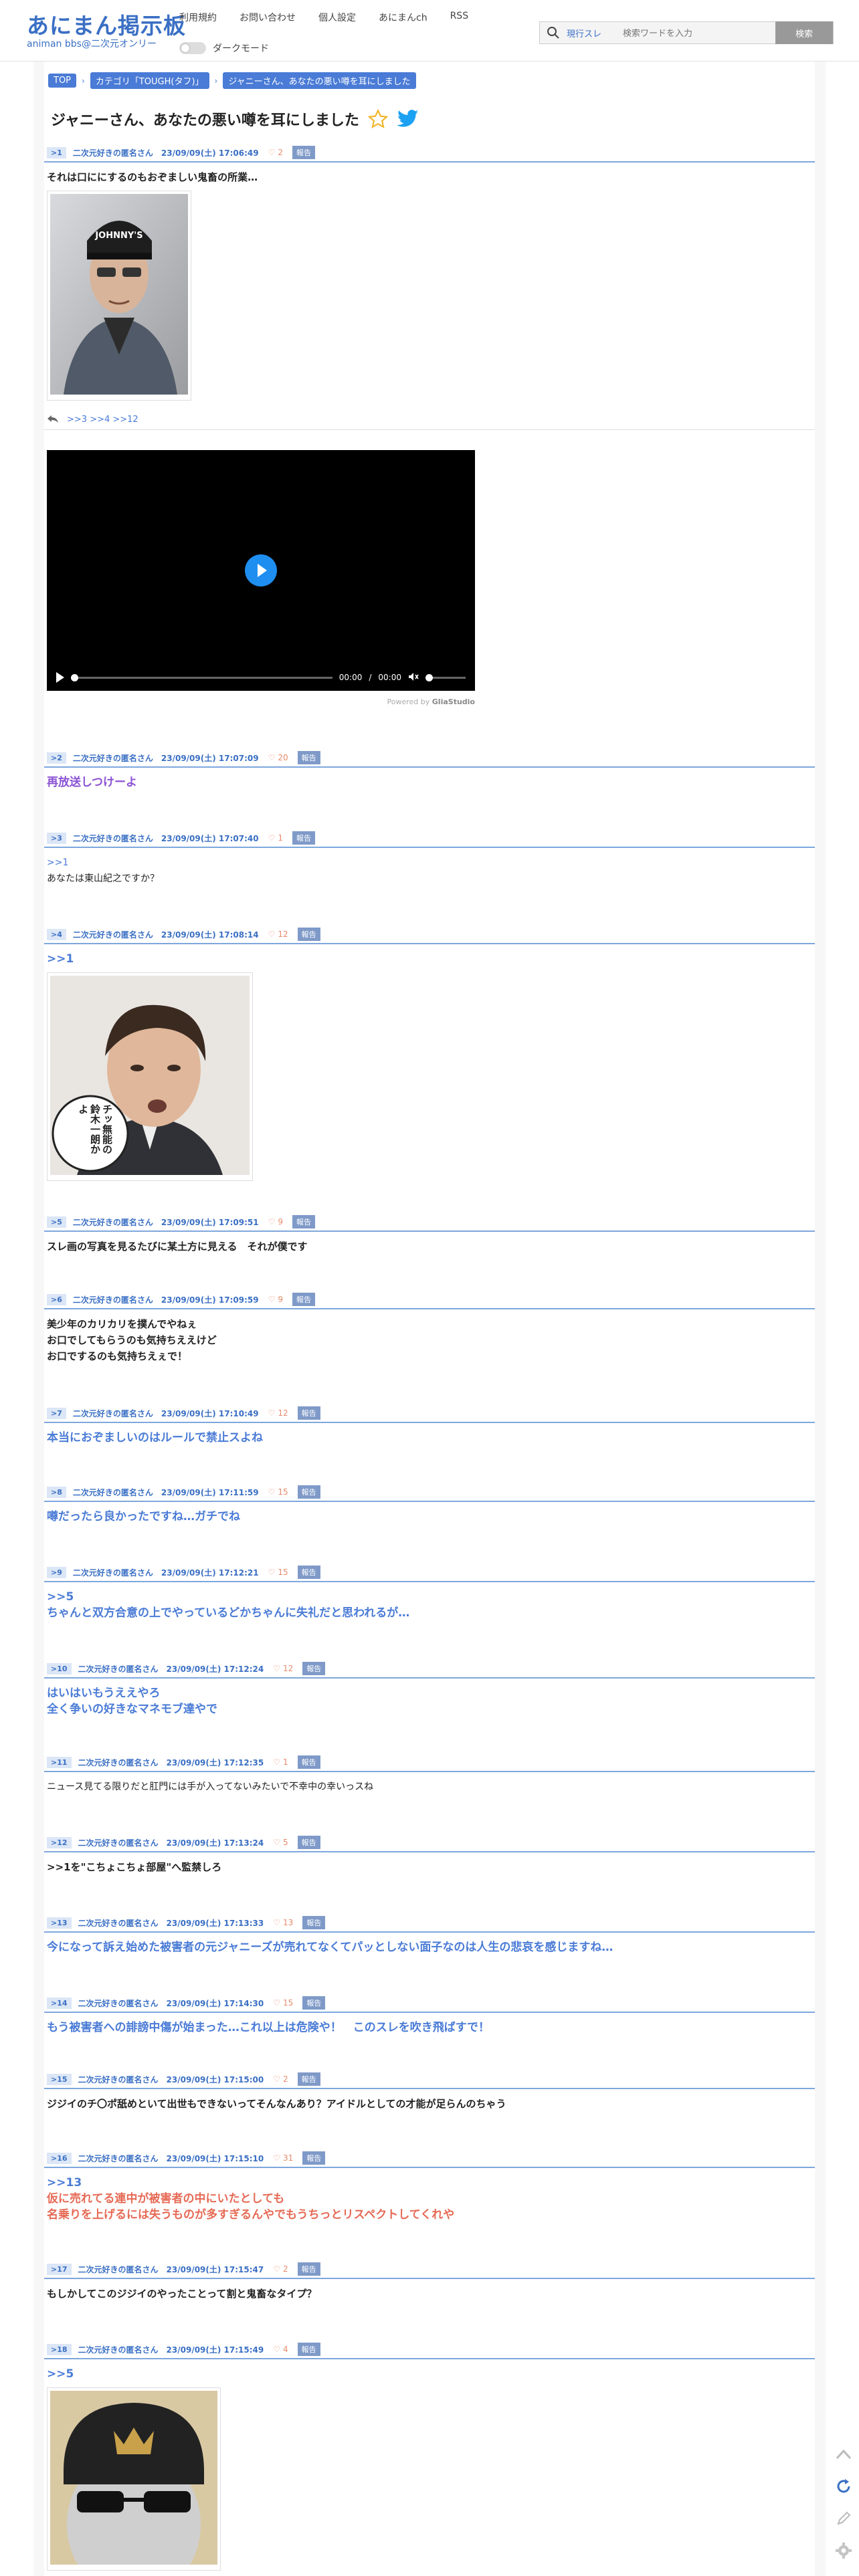 The height and width of the screenshot is (2576, 859). Describe the element at coordinates (59, 1762) in the screenshot. I see `res-number: >11` at that location.